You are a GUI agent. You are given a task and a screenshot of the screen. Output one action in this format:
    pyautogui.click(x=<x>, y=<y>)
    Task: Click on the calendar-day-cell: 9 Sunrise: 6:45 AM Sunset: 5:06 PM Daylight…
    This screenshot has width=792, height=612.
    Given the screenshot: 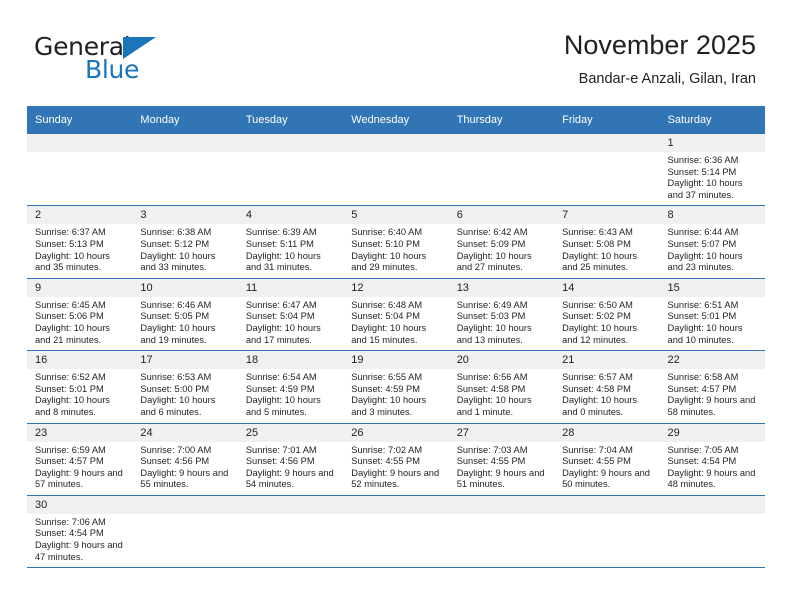 What is the action you would take?
    pyautogui.click(x=80, y=315)
    